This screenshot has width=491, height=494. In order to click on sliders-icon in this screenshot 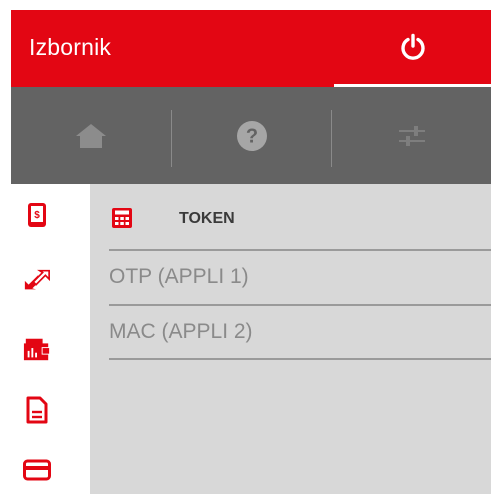, I will do `click(411, 135)`.